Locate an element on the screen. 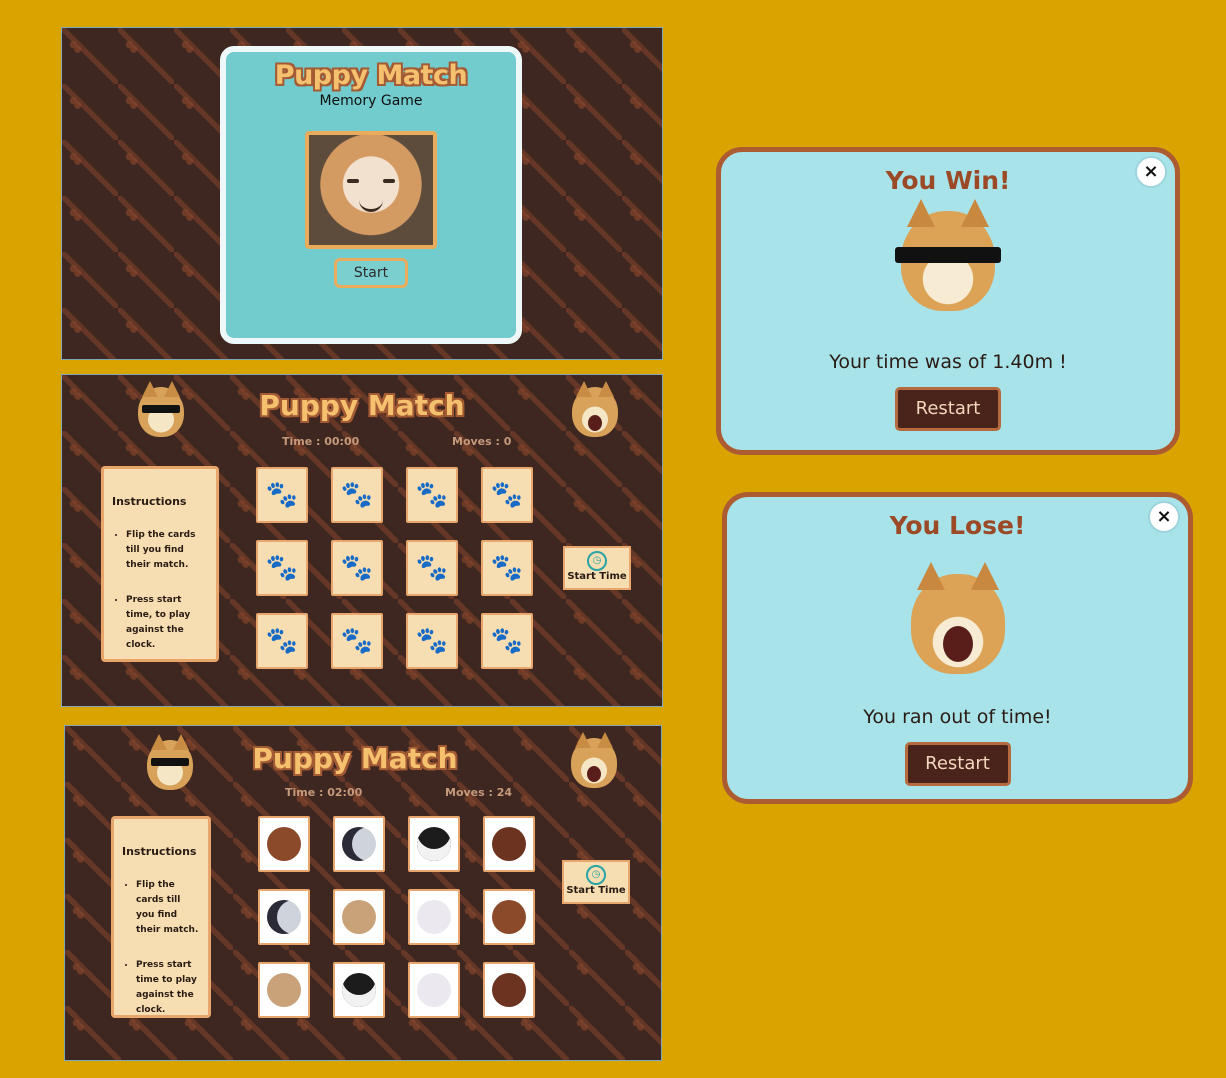  lose-modal: × You Lose! You ran out of time! Restart is located at coordinates (957, 648).